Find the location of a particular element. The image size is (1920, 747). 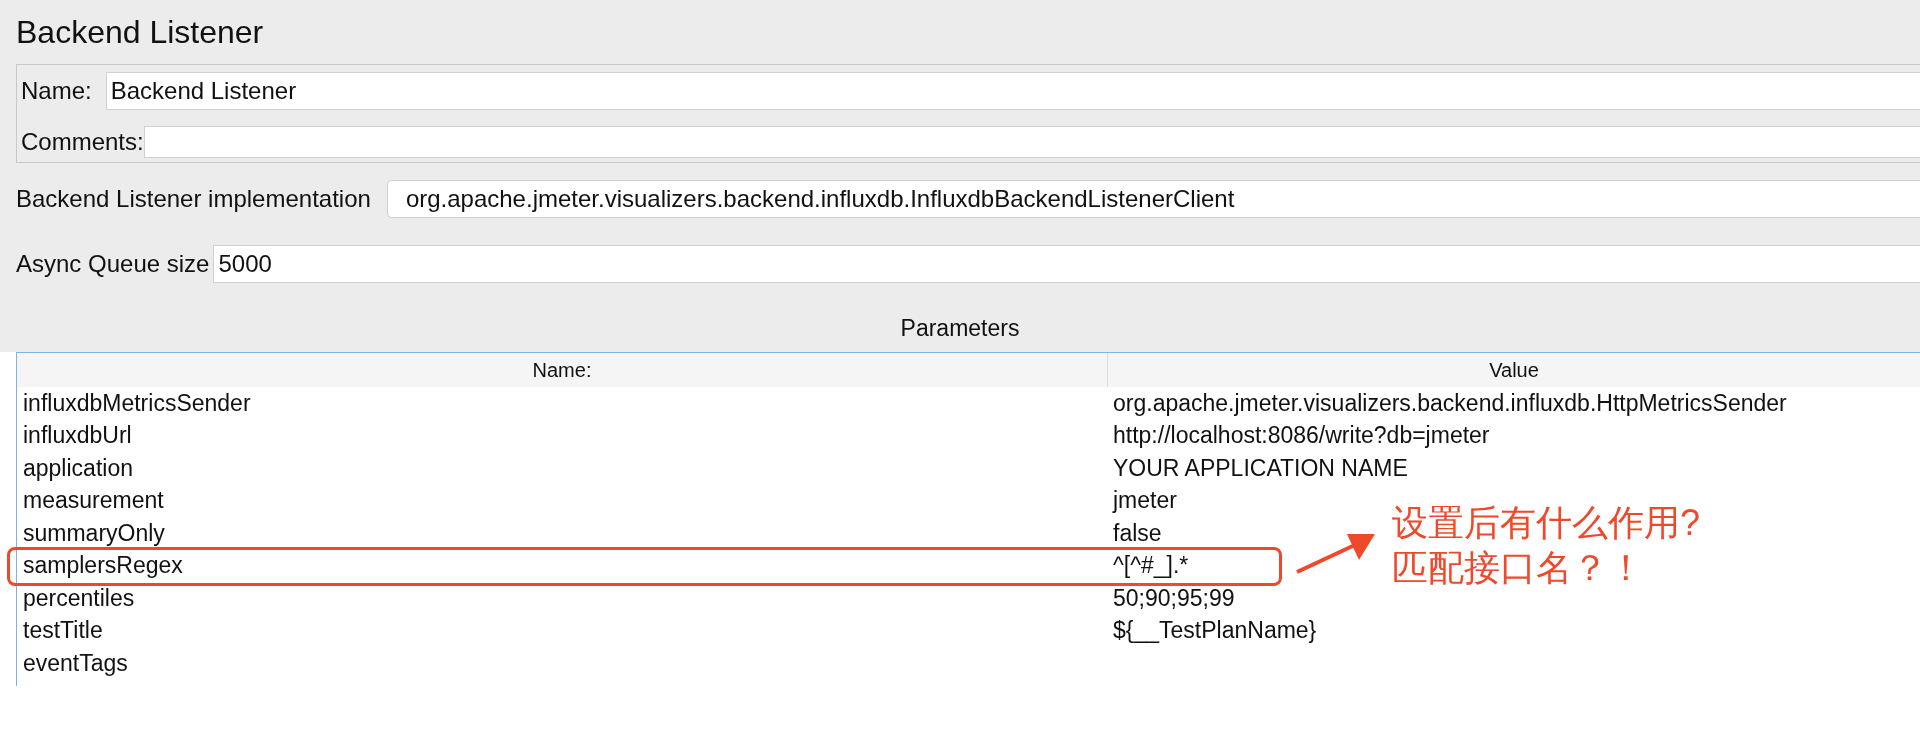

table-cell-text: eventTags is located at coordinates (75, 663).